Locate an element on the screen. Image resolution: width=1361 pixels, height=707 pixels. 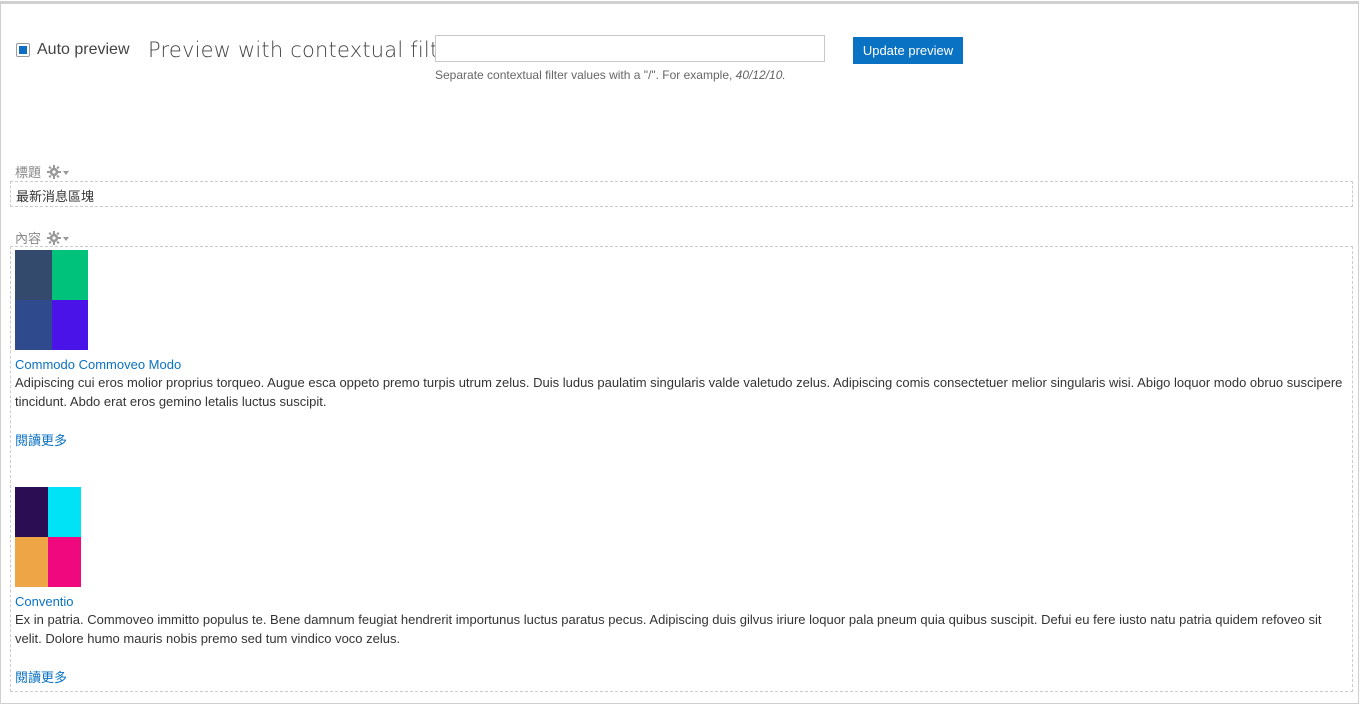
auto-preview-checkbox is located at coordinates (23, 50).